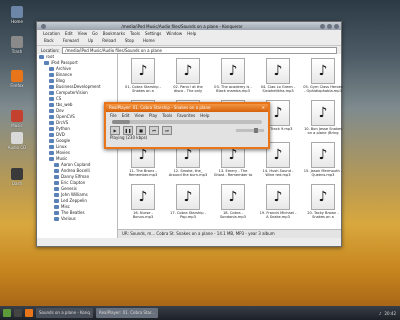 This screenshot has height=320, width=400. Describe the element at coordinates (109, 40) in the screenshot. I see `toolbar-button: Reload` at that location.